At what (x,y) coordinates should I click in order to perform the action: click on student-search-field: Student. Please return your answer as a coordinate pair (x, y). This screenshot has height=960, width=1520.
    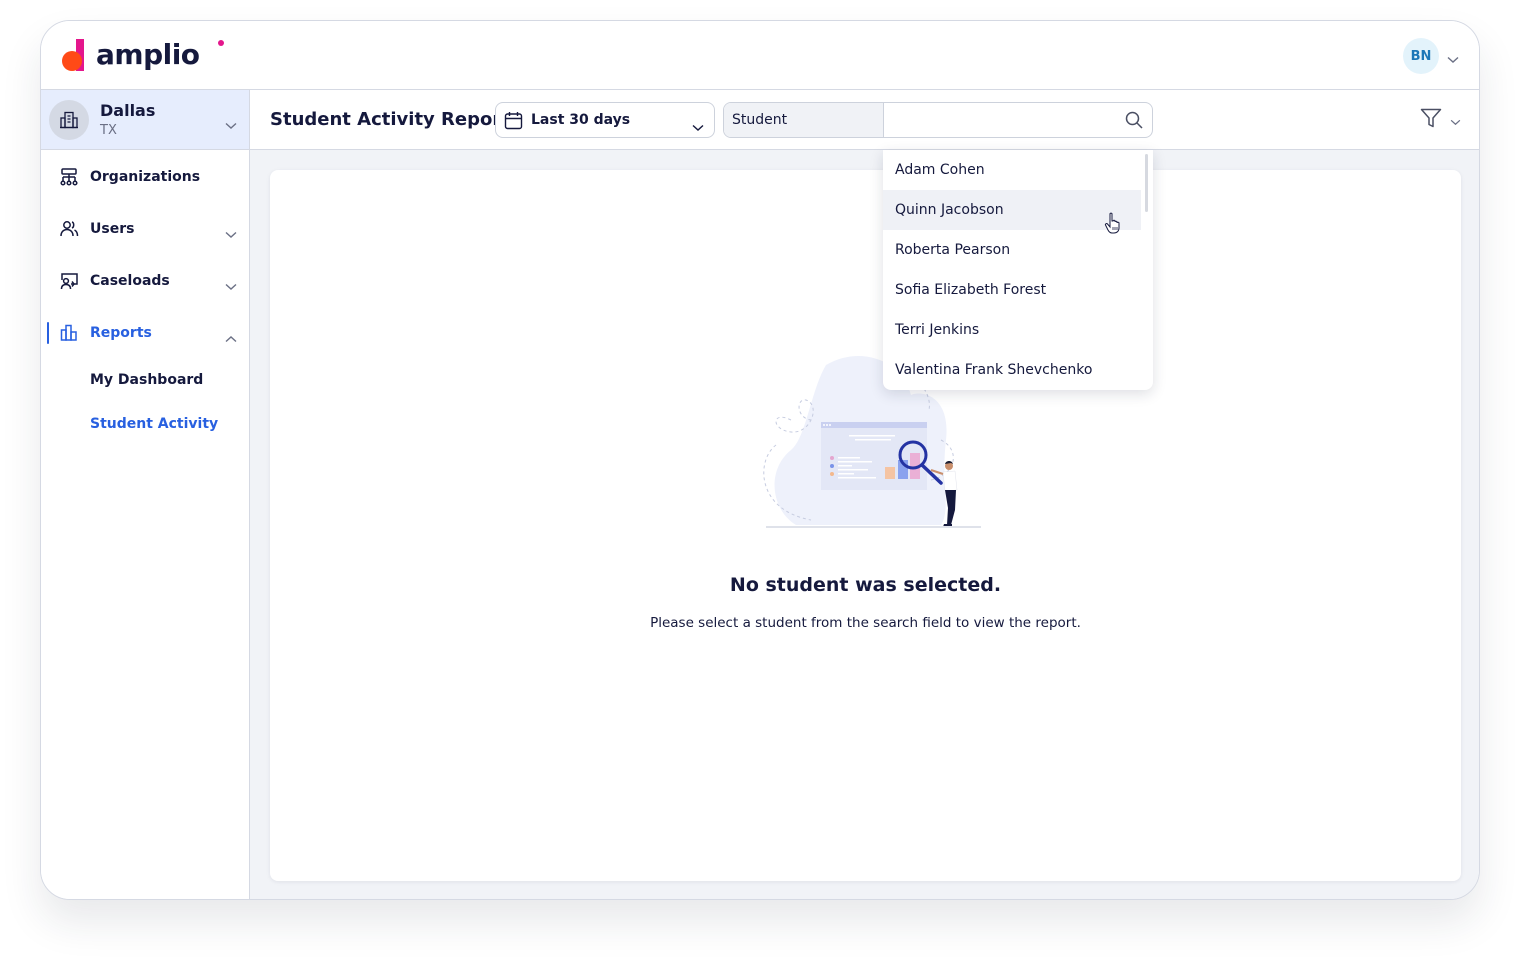
    Looking at the image, I should click on (938, 120).